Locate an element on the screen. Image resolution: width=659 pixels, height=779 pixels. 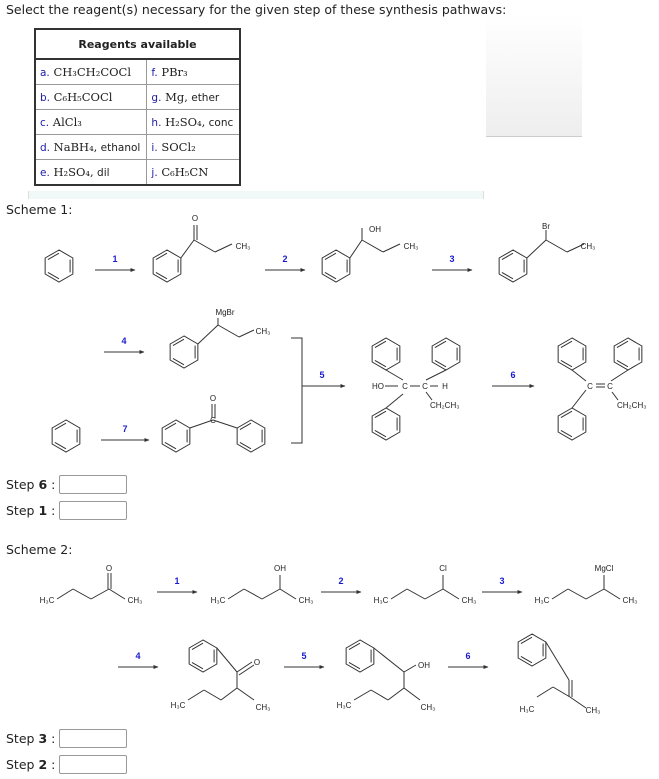
scheme2-step-3-input is located at coordinates (93, 738).